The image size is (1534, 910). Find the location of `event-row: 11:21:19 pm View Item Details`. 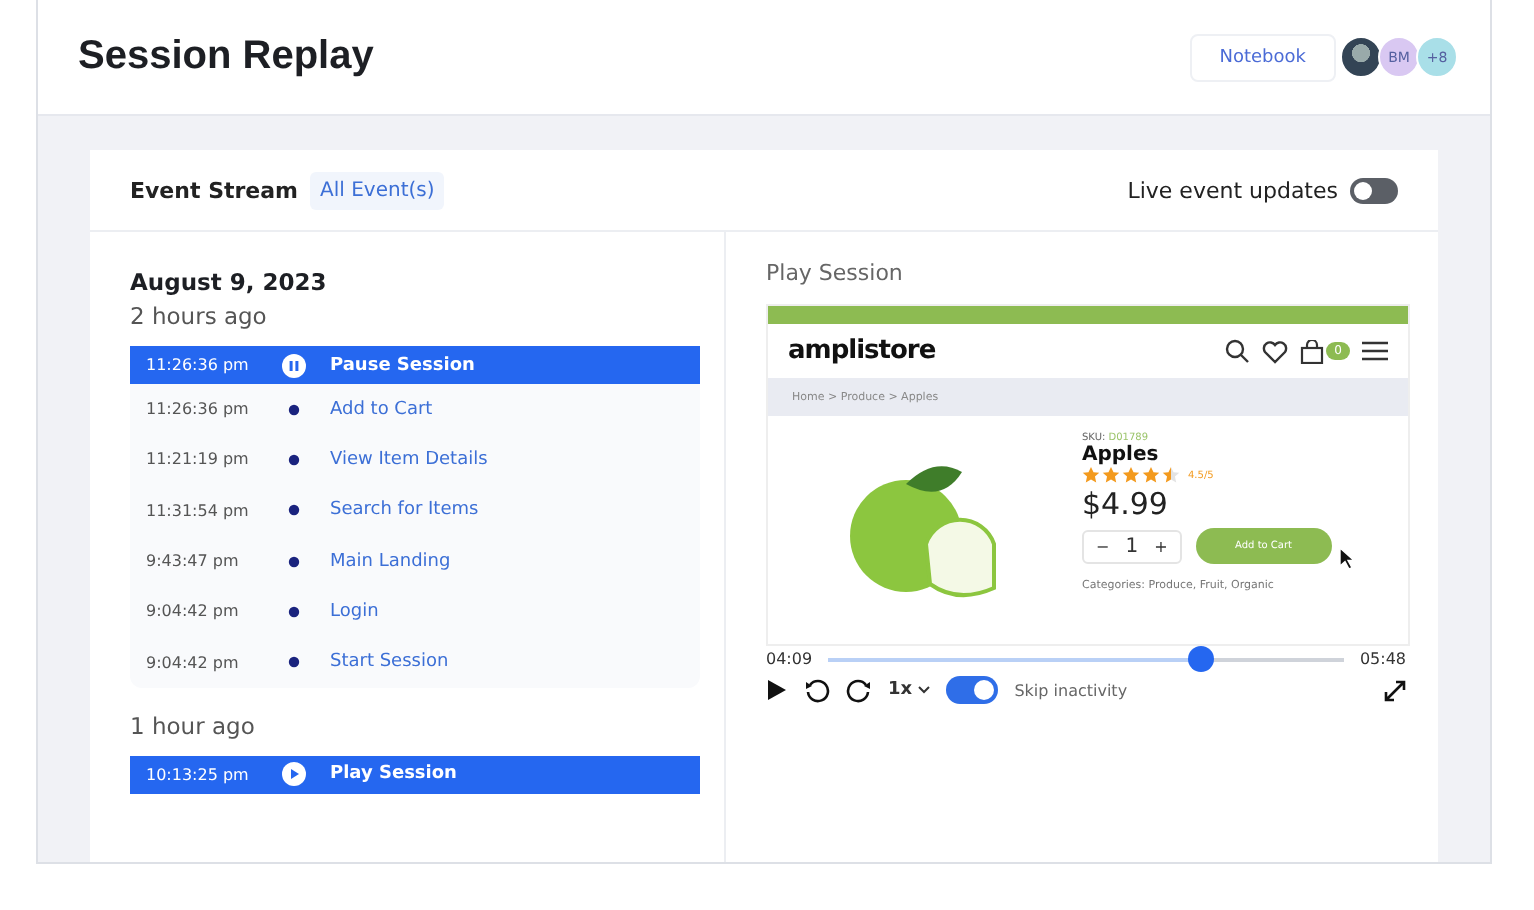

event-row: 11:21:19 pm View Item Details is located at coordinates (415, 460).